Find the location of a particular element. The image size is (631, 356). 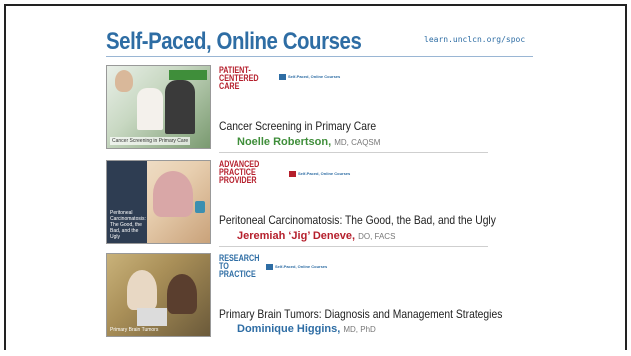

cup-image is located at coordinates (200, 207).